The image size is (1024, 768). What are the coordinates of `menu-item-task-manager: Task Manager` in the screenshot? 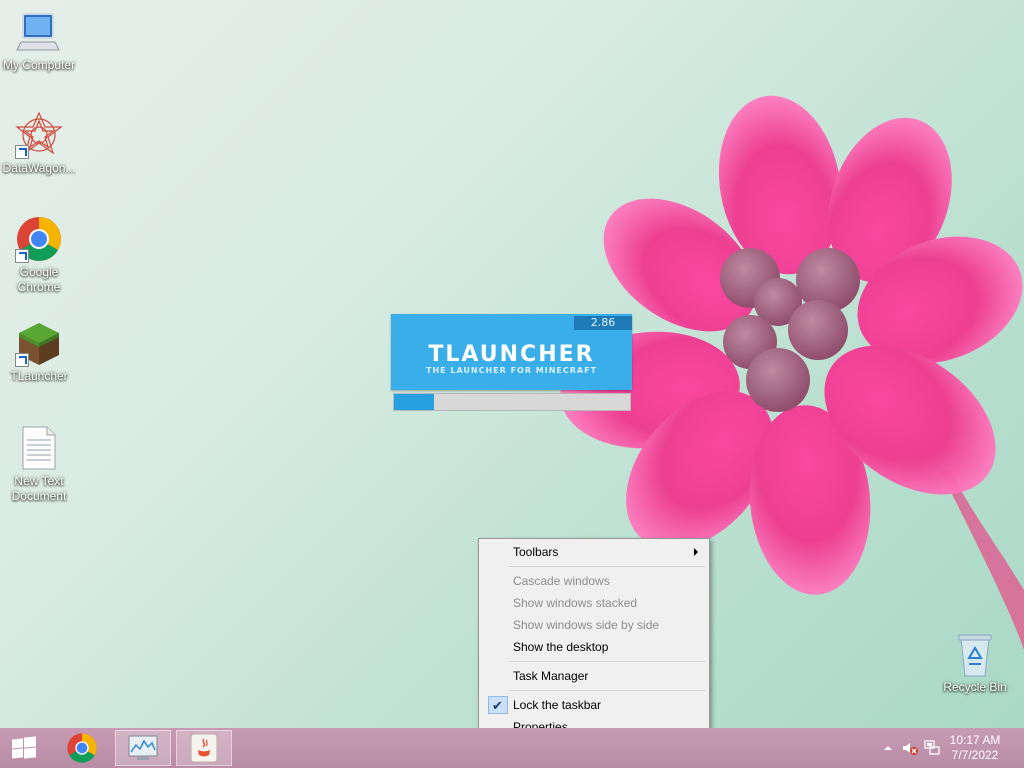 It's located at (594, 676).